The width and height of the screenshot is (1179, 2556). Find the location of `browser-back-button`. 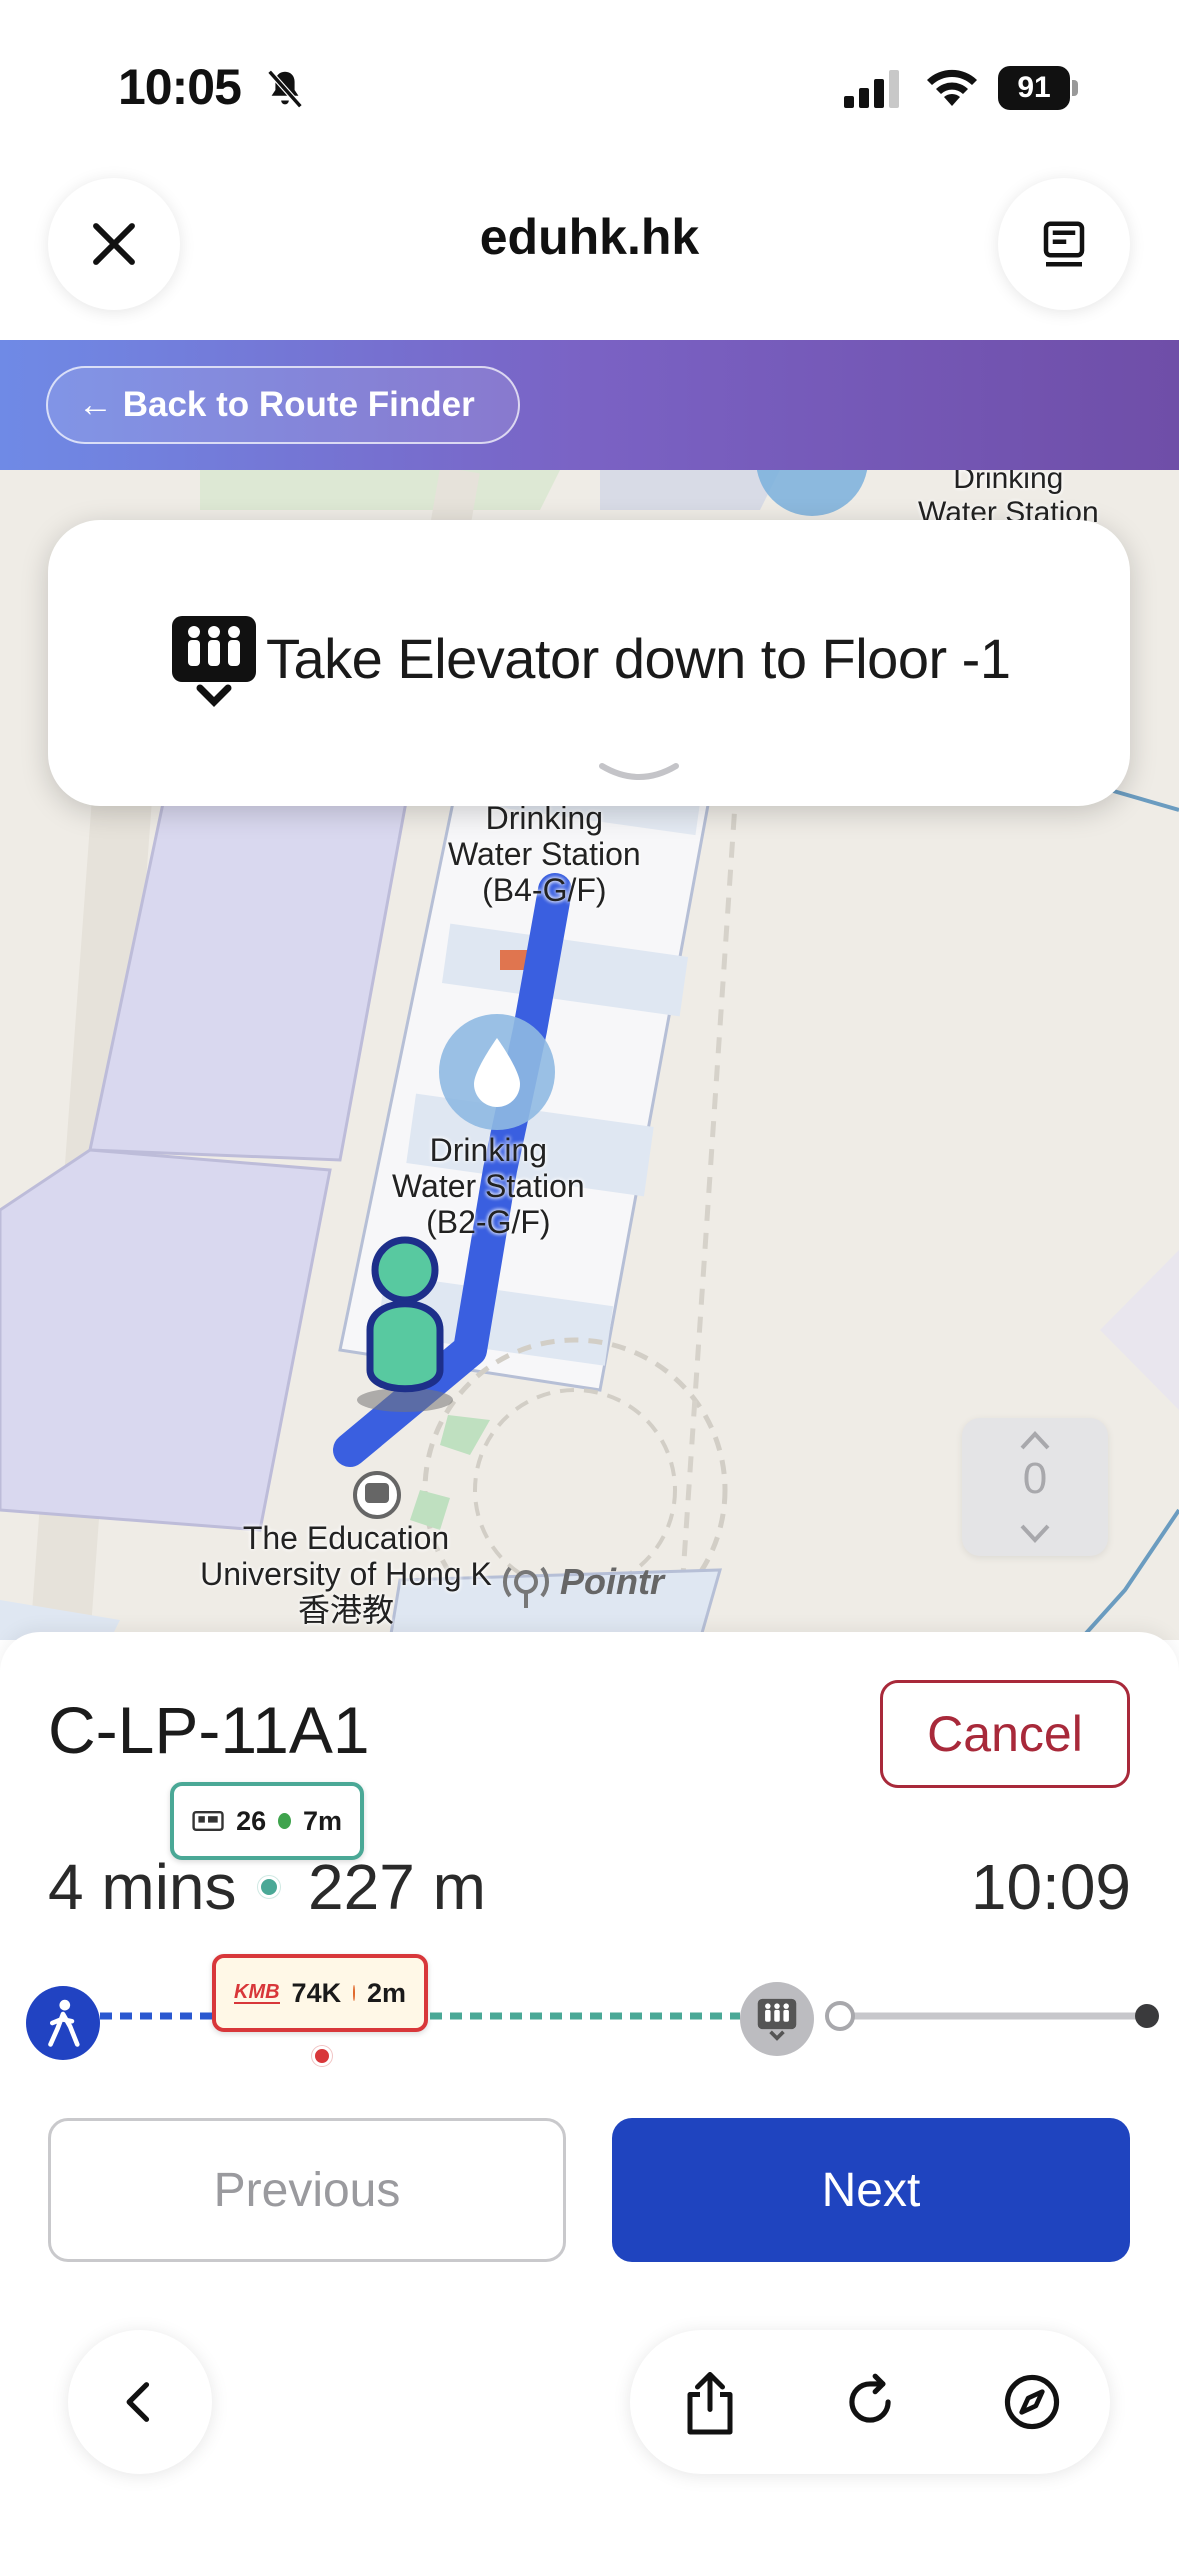

browser-back-button is located at coordinates (140, 2402).